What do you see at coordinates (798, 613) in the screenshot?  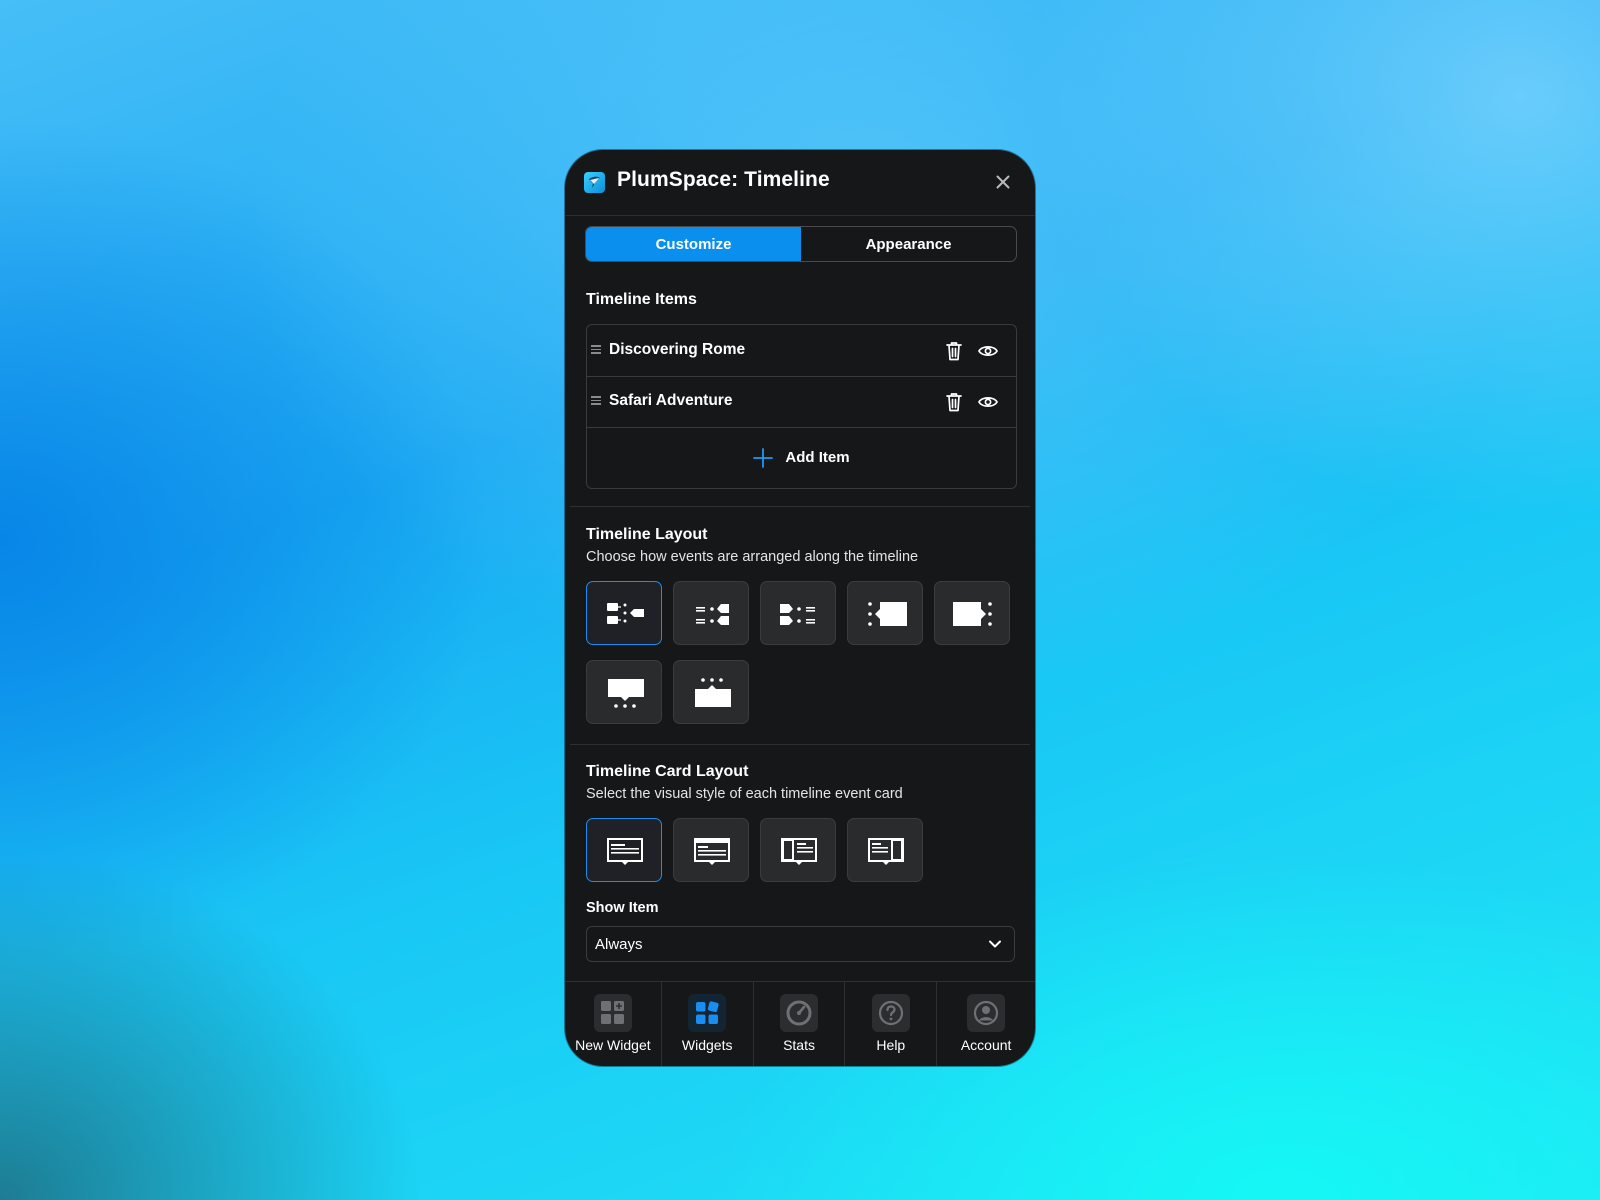 I see `layout-option-left-cards` at bounding box center [798, 613].